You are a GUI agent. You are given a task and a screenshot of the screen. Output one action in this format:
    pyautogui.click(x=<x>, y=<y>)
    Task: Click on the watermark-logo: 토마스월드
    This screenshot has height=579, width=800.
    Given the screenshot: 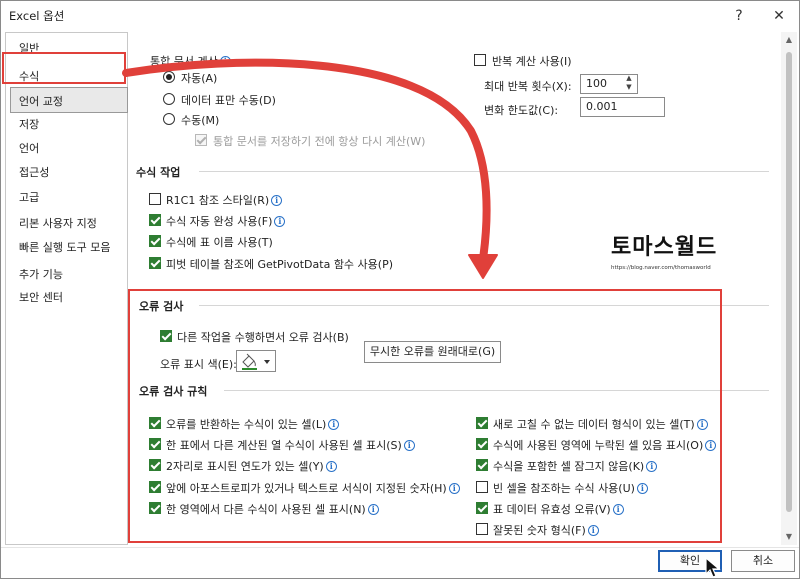 What is the action you would take?
    pyautogui.click(x=664, y=247)
    